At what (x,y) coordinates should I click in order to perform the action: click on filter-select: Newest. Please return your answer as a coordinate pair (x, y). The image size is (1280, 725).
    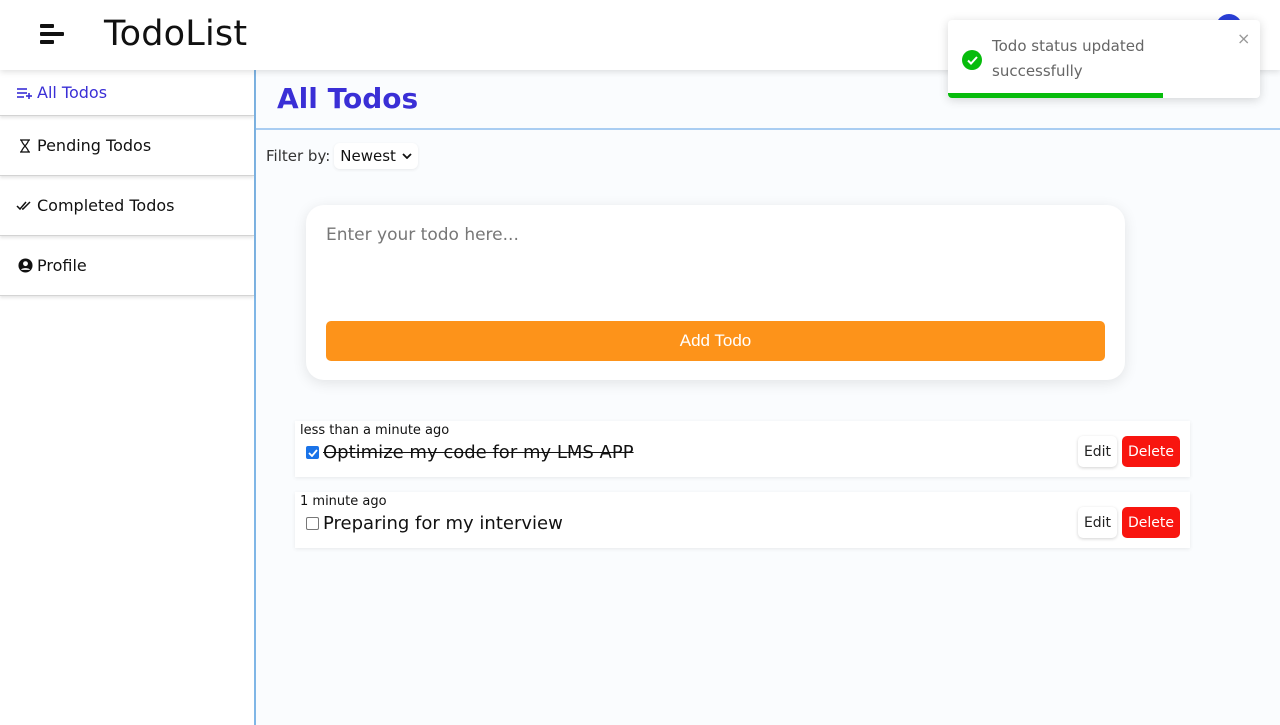
    Looking at the image, I should click on (376, 156).